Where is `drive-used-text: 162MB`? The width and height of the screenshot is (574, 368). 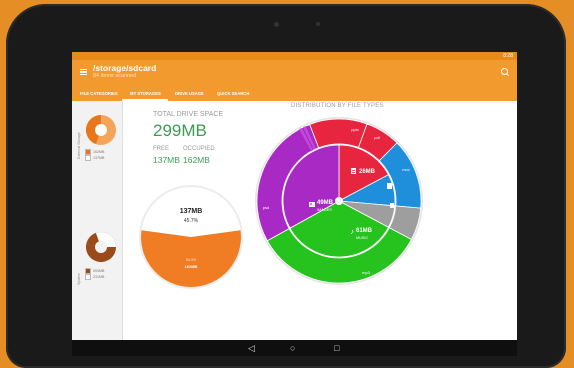
drive-used-text: 162MB is located at coordinates (191, 266).